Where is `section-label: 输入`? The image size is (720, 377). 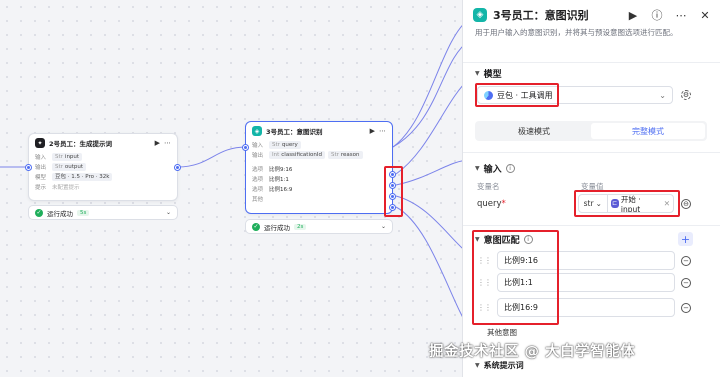
section-label: 输入 is located at coordinates (492, 170).